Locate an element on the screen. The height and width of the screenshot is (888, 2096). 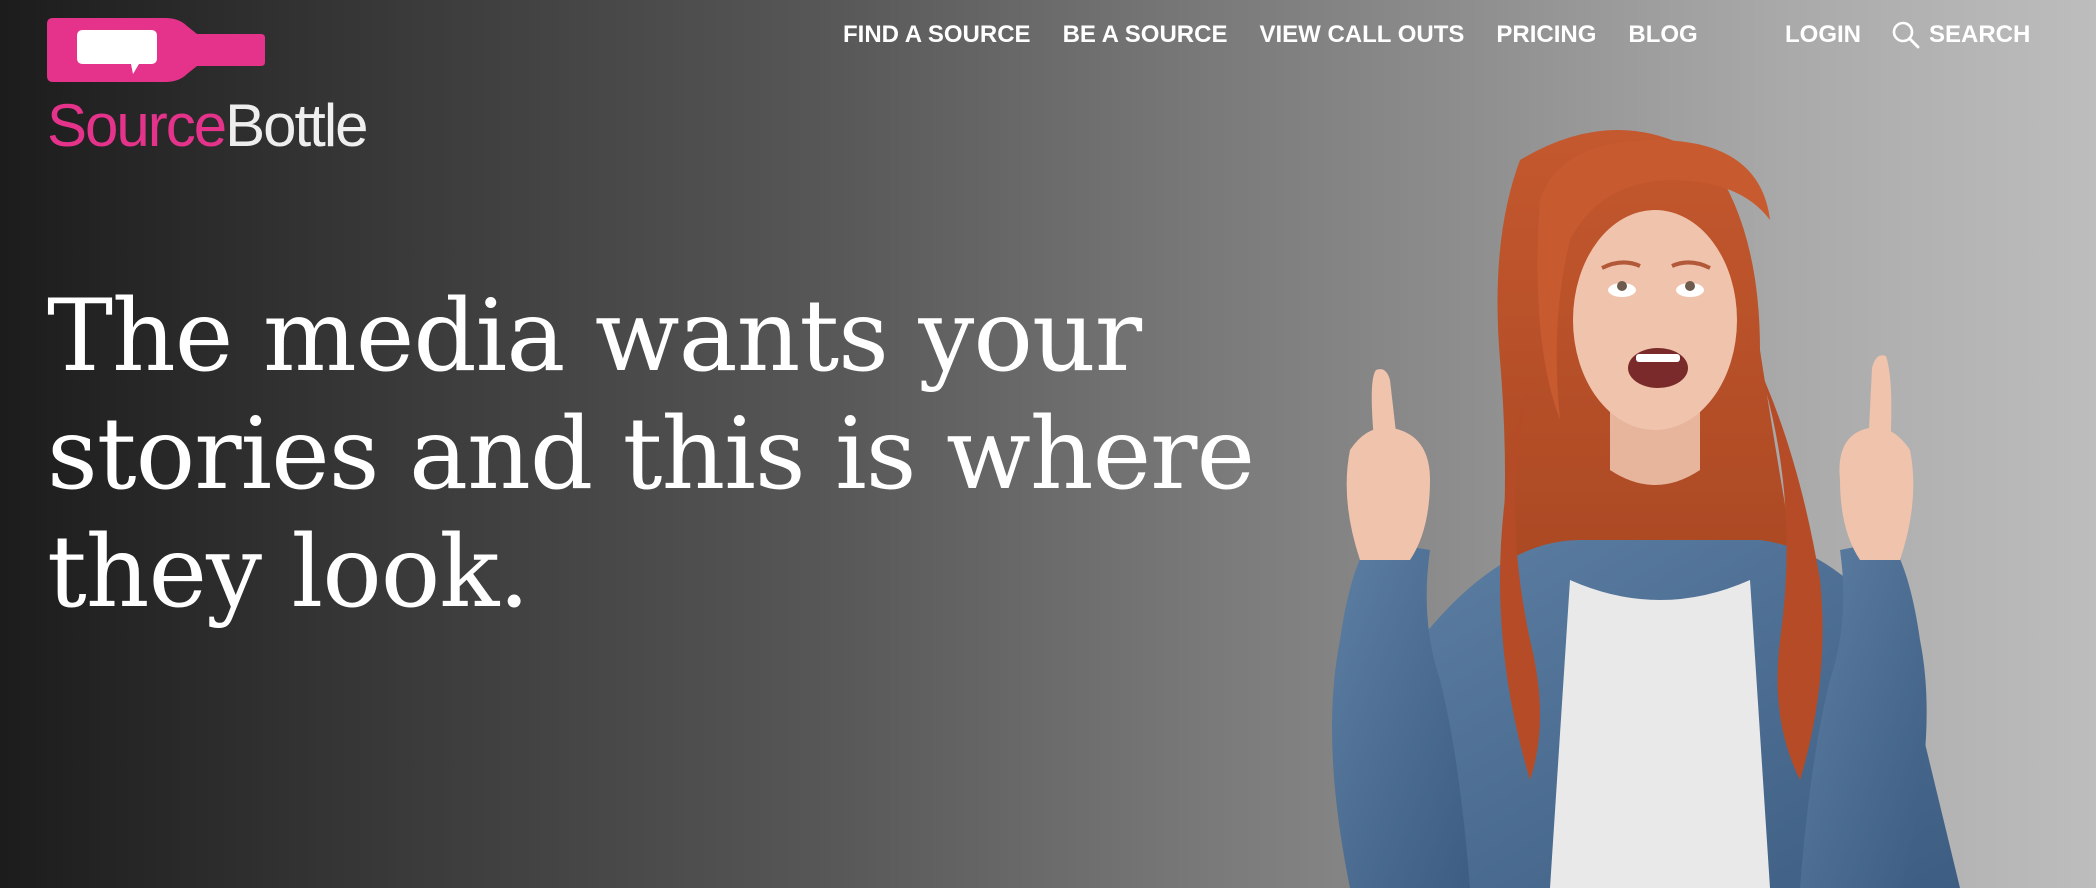
headline-line-2: stories and this is where is located at coordinates (651, 454).